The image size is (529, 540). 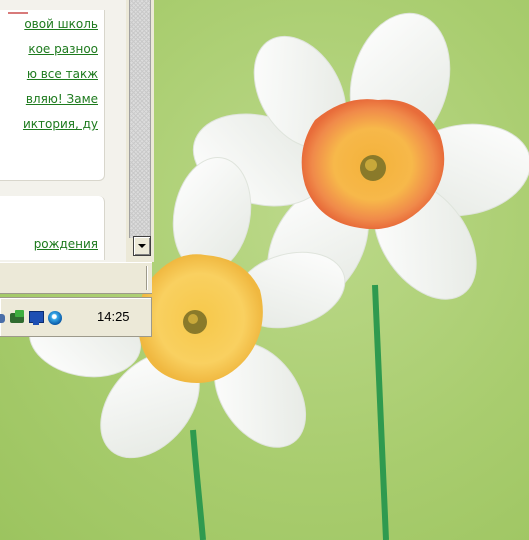 I want to click on post-link-4: вляю! Заме, so click(x=52, y=99).